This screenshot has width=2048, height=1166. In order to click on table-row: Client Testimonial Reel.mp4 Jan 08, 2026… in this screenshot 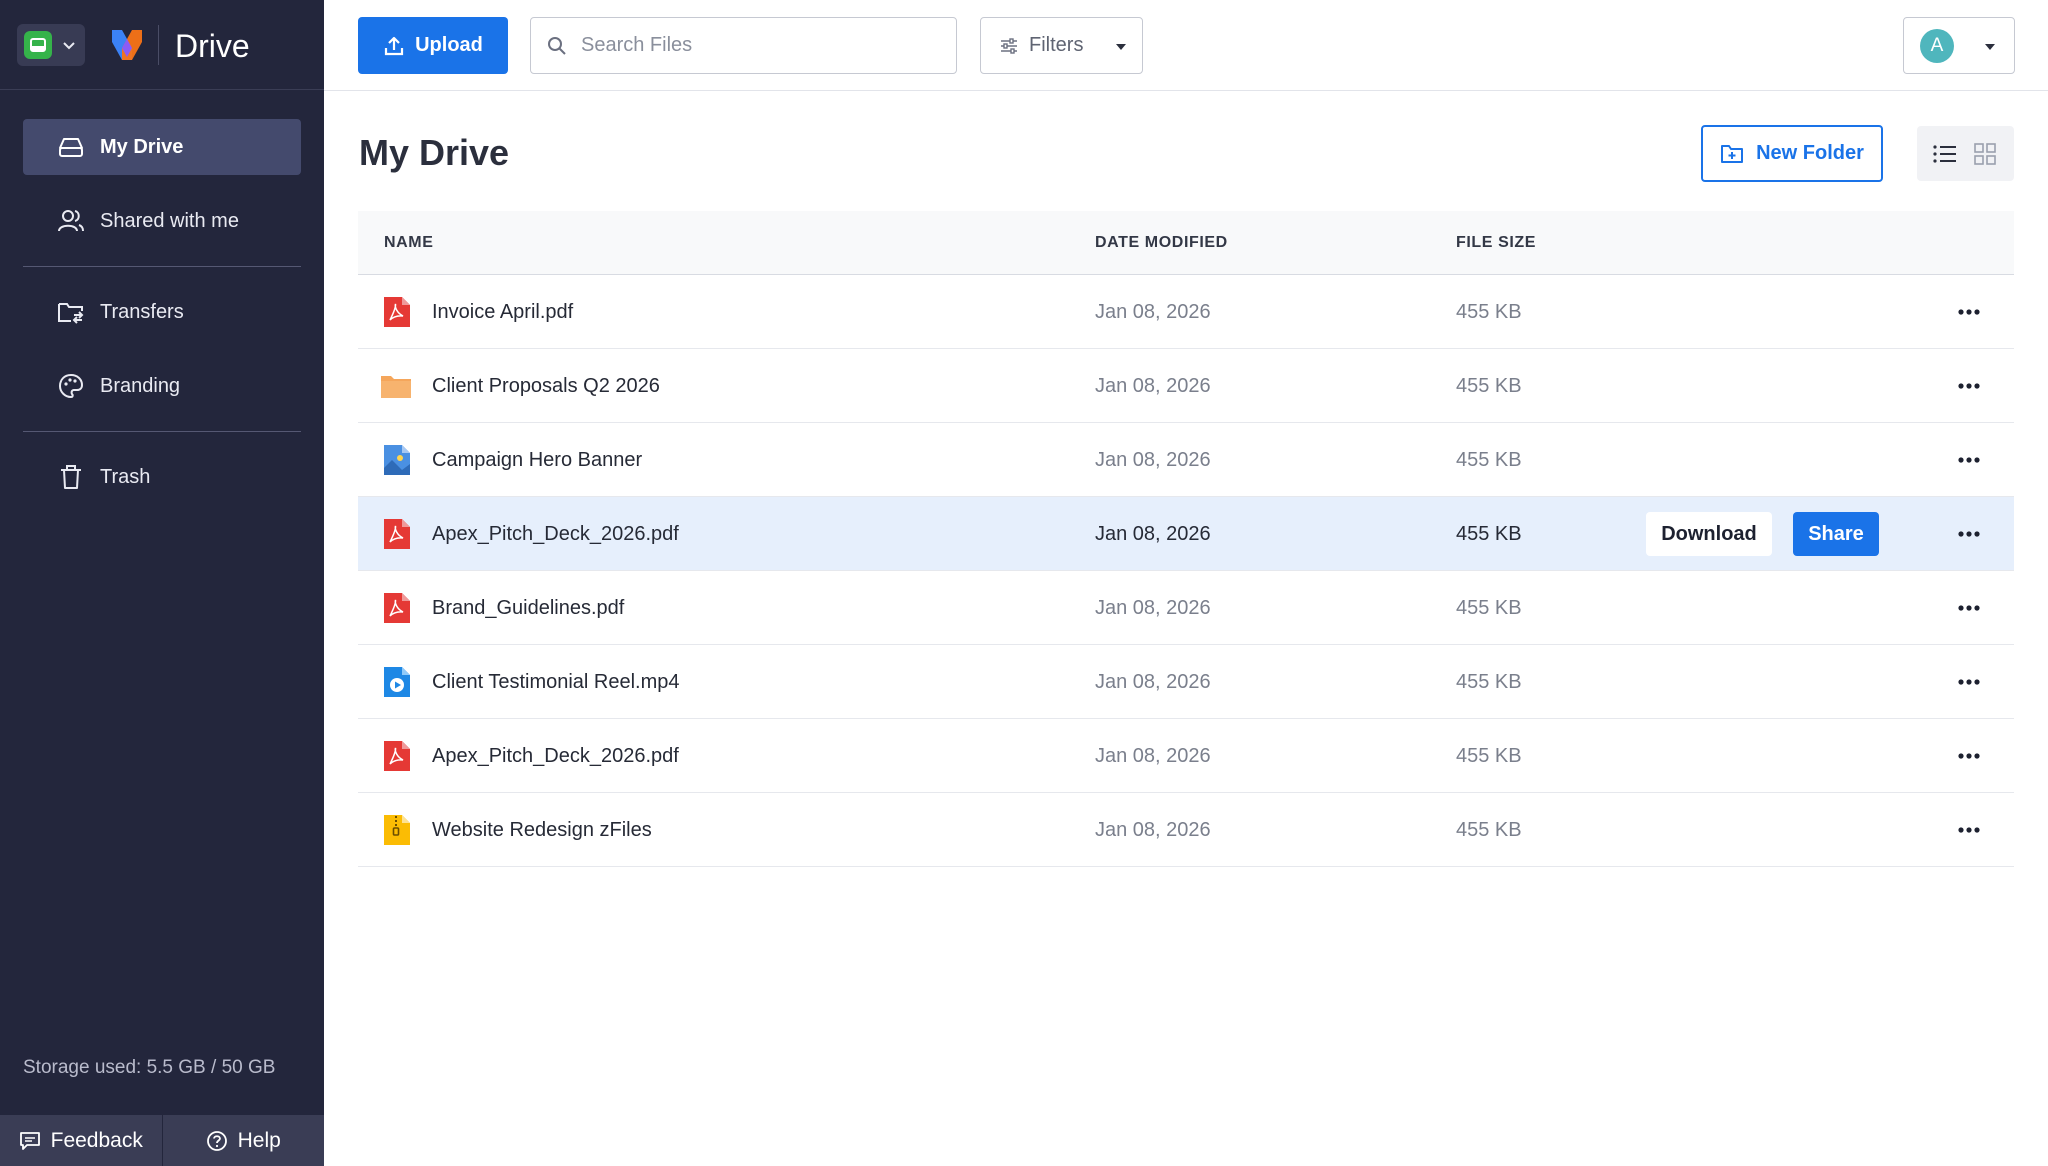, I will do `click(1186, 682)`.